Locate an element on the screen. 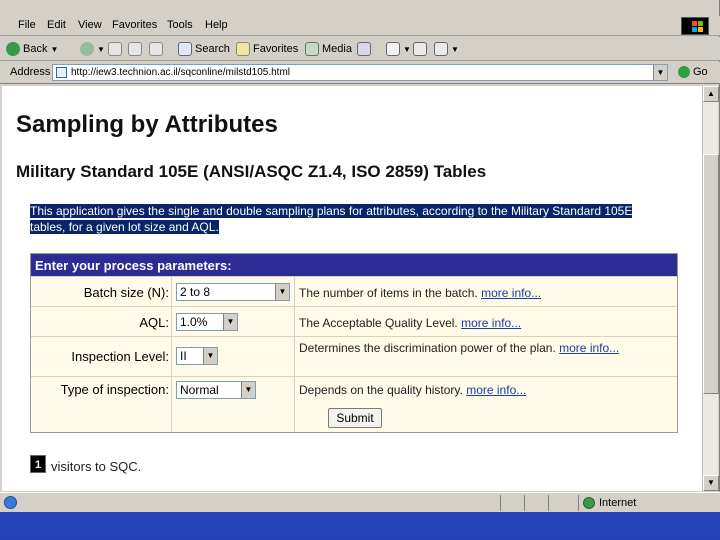  menu-bar: File Edit View Favorites Tools Help is located at coordinates (360, 26).